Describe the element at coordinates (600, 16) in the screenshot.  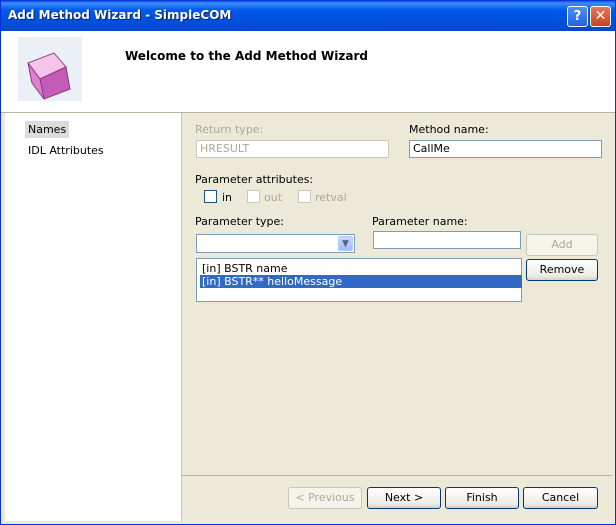
I see `close-button: ✕` at that location.